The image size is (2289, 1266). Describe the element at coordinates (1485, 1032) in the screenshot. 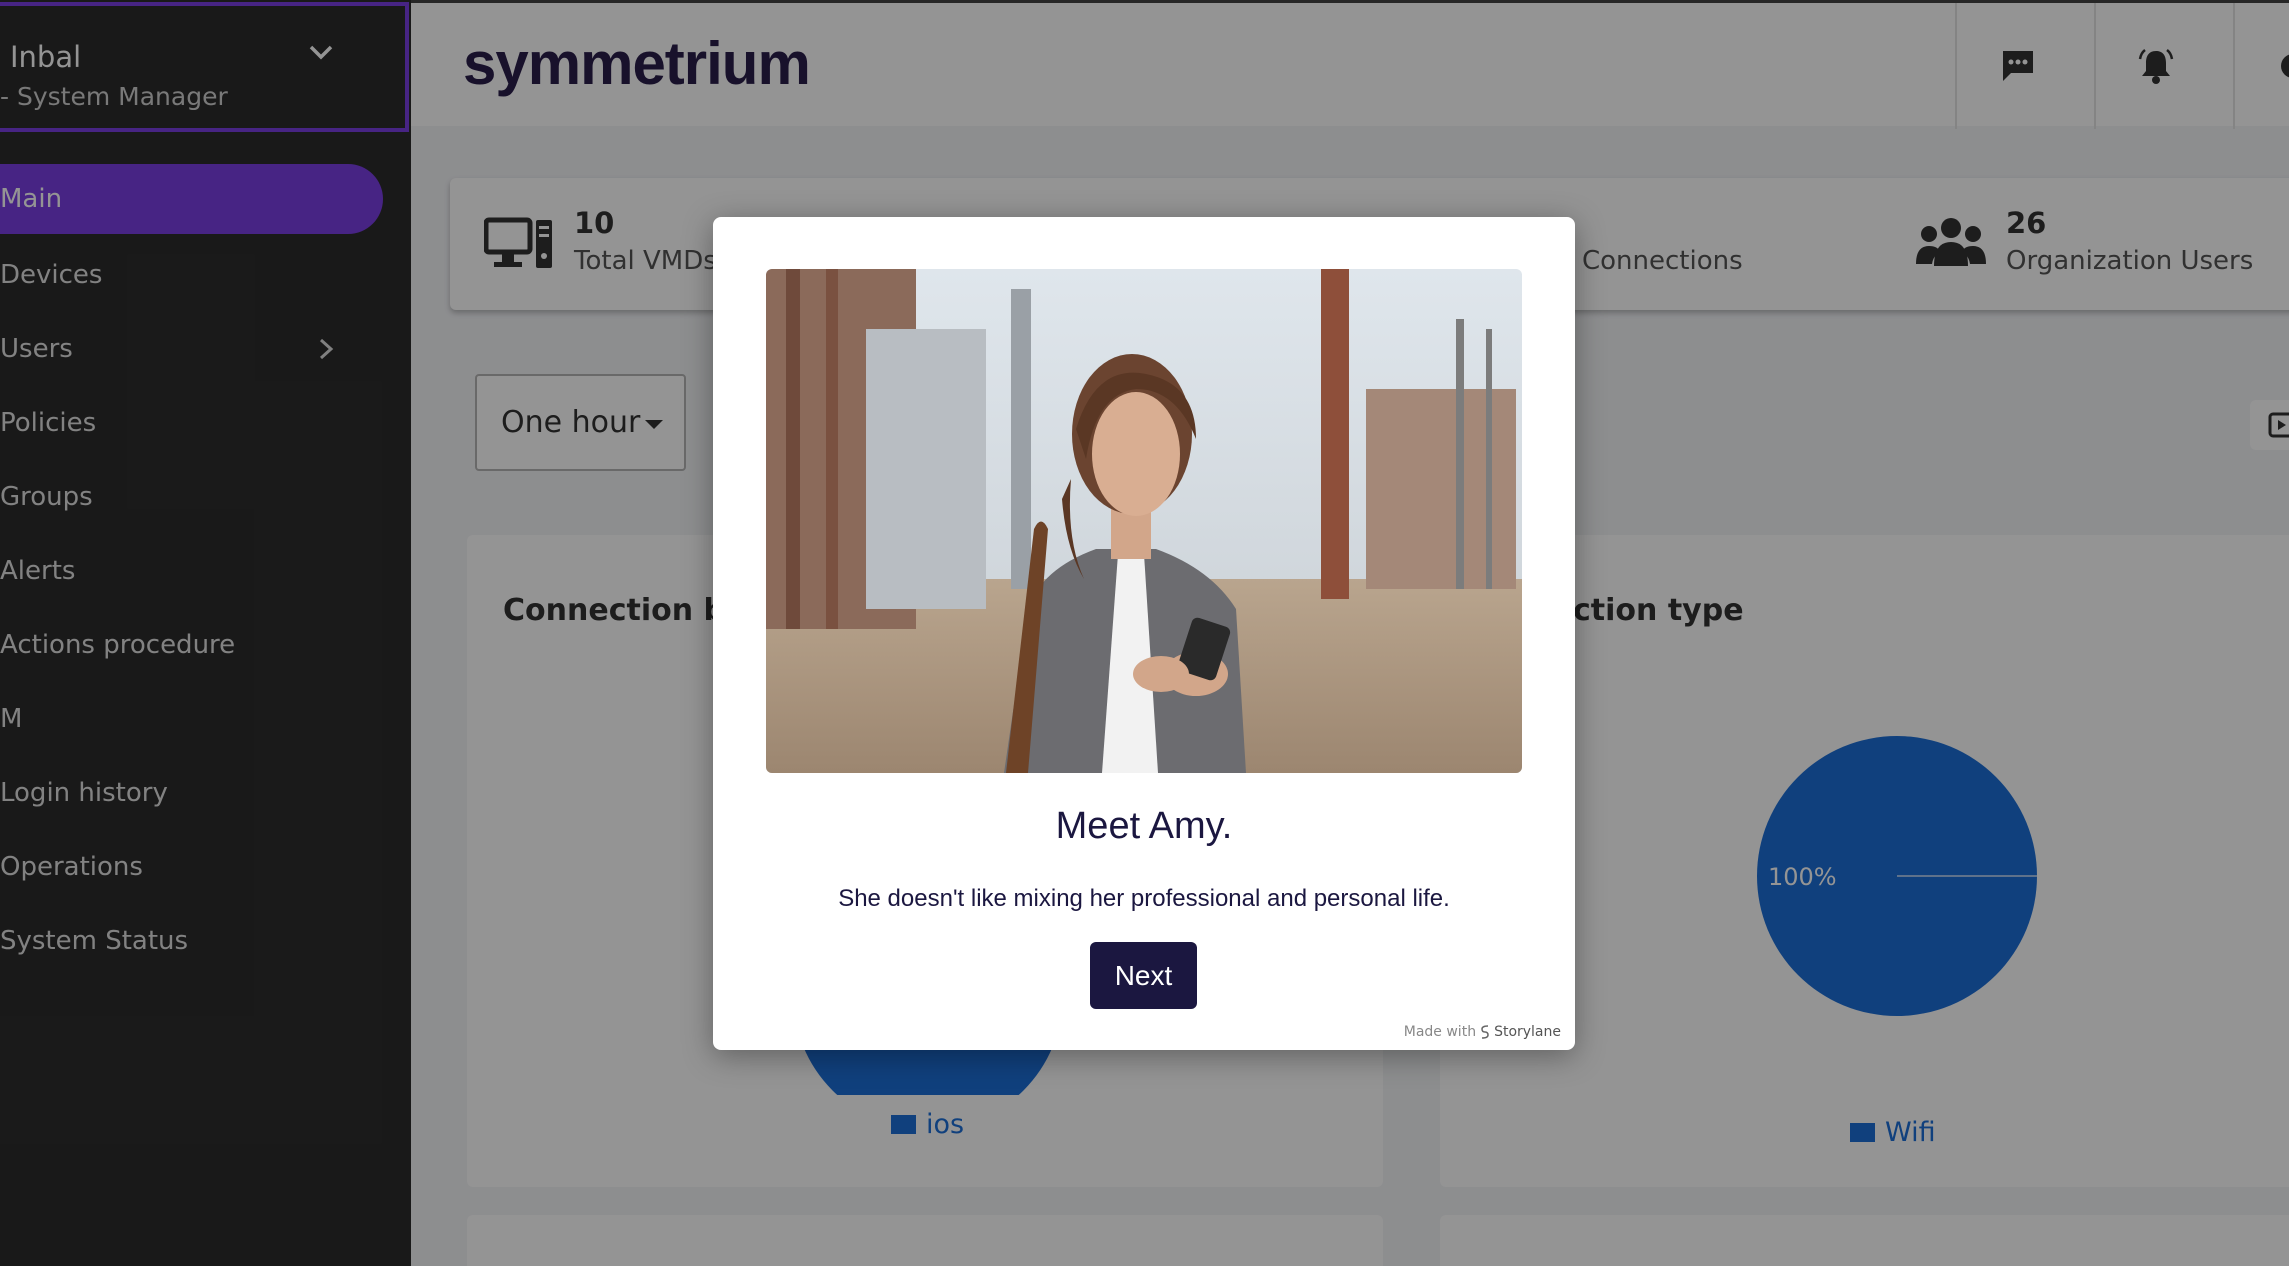

I see `storylane-logo-icon` at that location.